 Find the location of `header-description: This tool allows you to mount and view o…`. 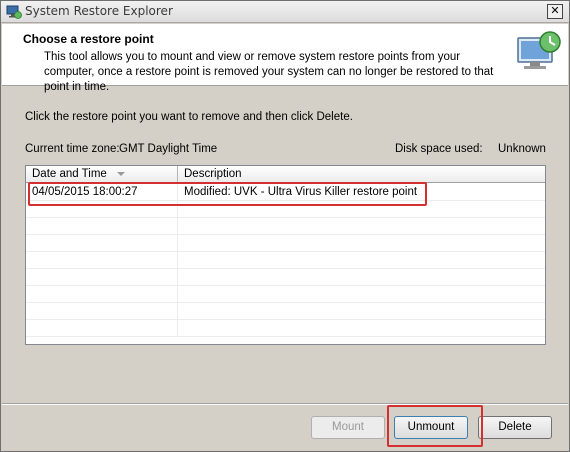

header-description: This tool allows you to mount and view o… is located at coordinates (269, 72).